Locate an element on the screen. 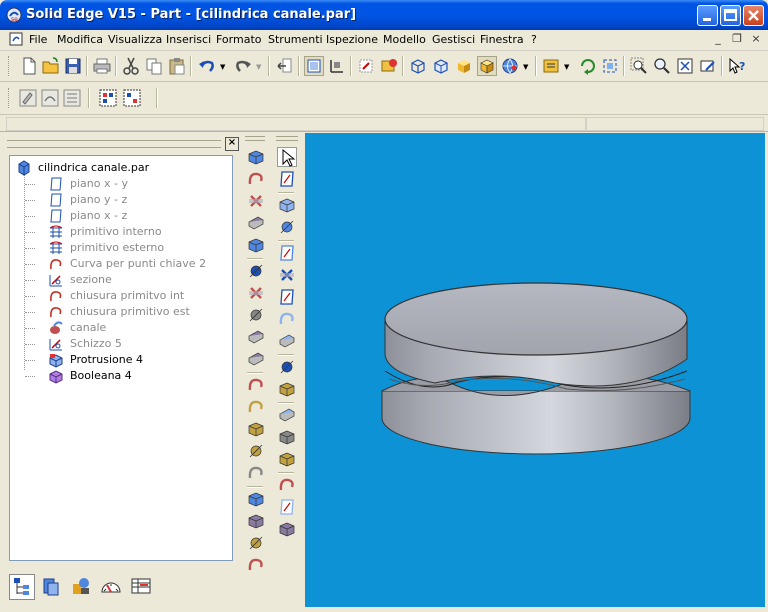 The image size is (768, 612). helix-tool-button is located at coordinates (256, 385).